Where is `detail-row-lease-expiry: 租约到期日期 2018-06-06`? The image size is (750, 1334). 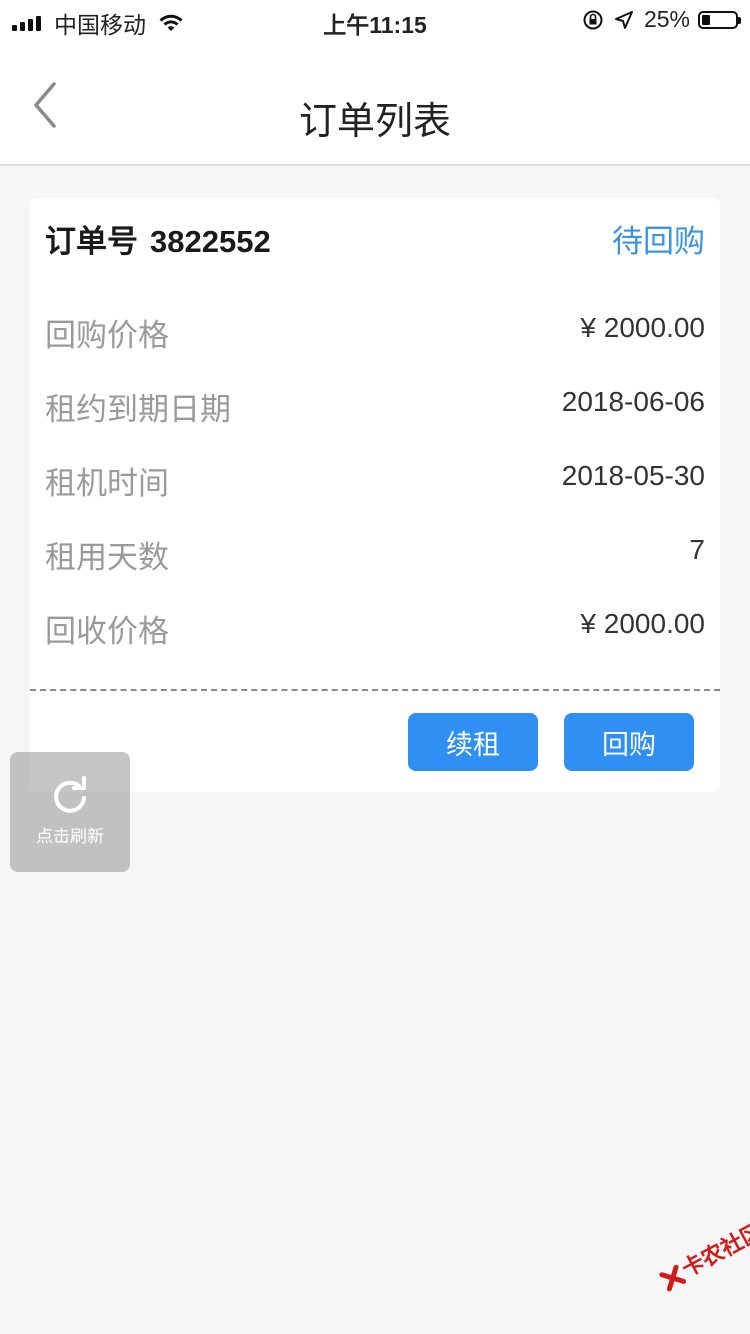 detail-row-lease-expiry: 租约到期日期 2018-06-06 is located at coordinates (375, 406).